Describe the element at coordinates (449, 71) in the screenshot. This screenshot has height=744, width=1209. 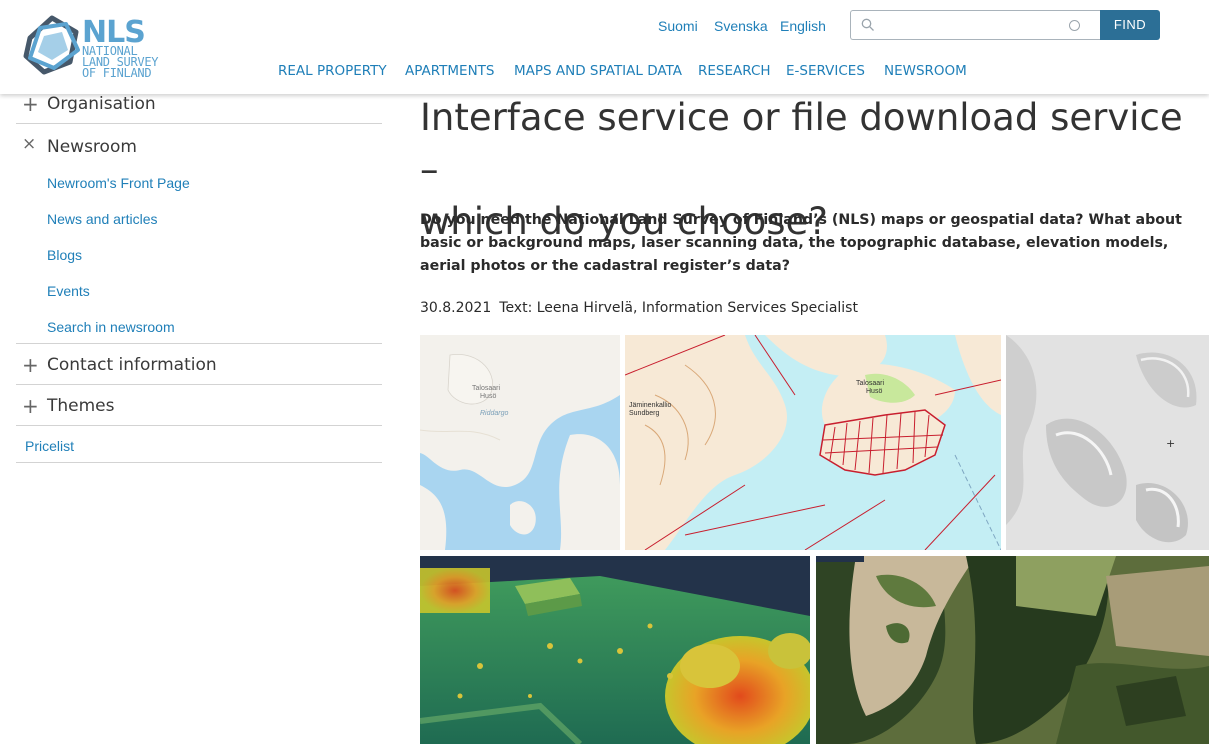
I see `nav-apartments: APARTMENTS` at that location.